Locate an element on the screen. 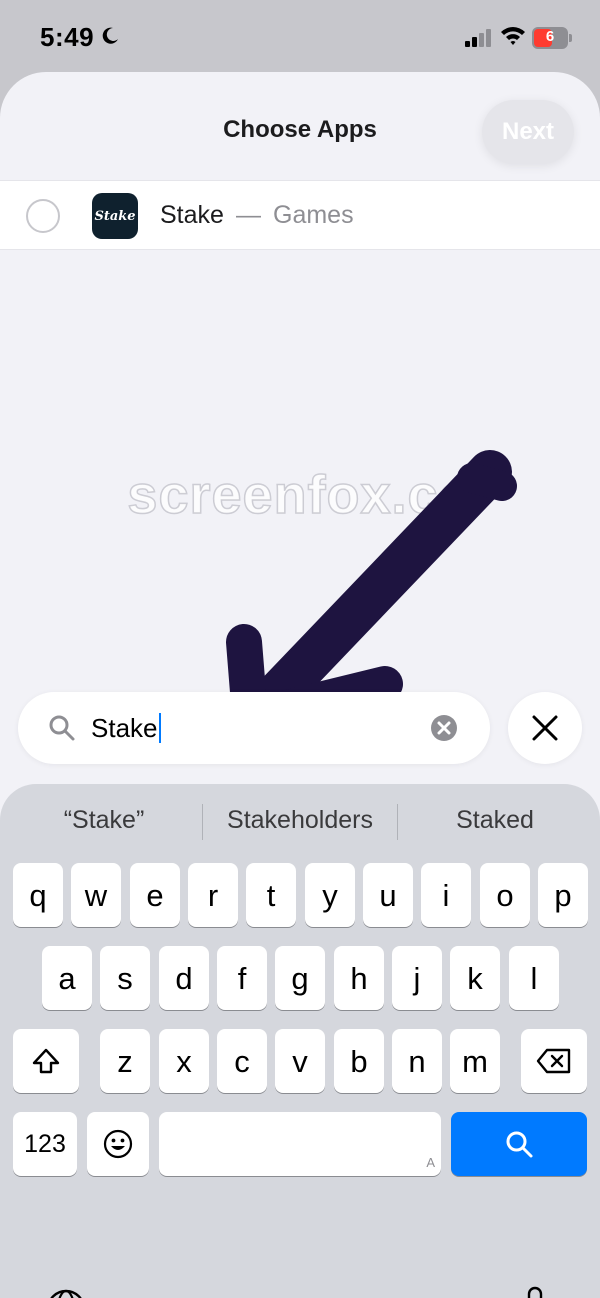 The width and height of the screenshot is (600, 1298). key-label: a is located at coordinates (67, 978).